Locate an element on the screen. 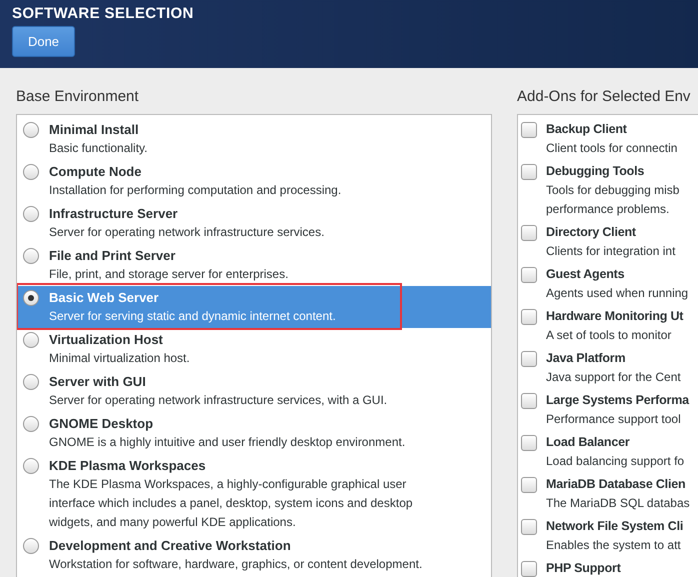  option-description: Load balancing support fo is located at coordinates (615, 461).